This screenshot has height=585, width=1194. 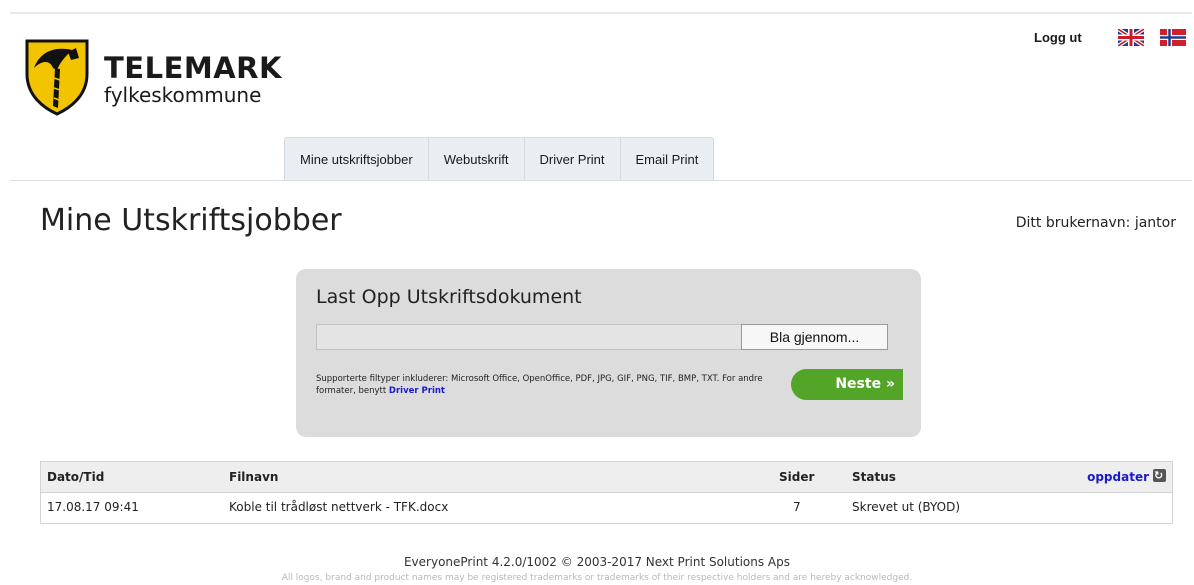 I want to click on logo-title: TELEMARK, so click(x=193, y=68).